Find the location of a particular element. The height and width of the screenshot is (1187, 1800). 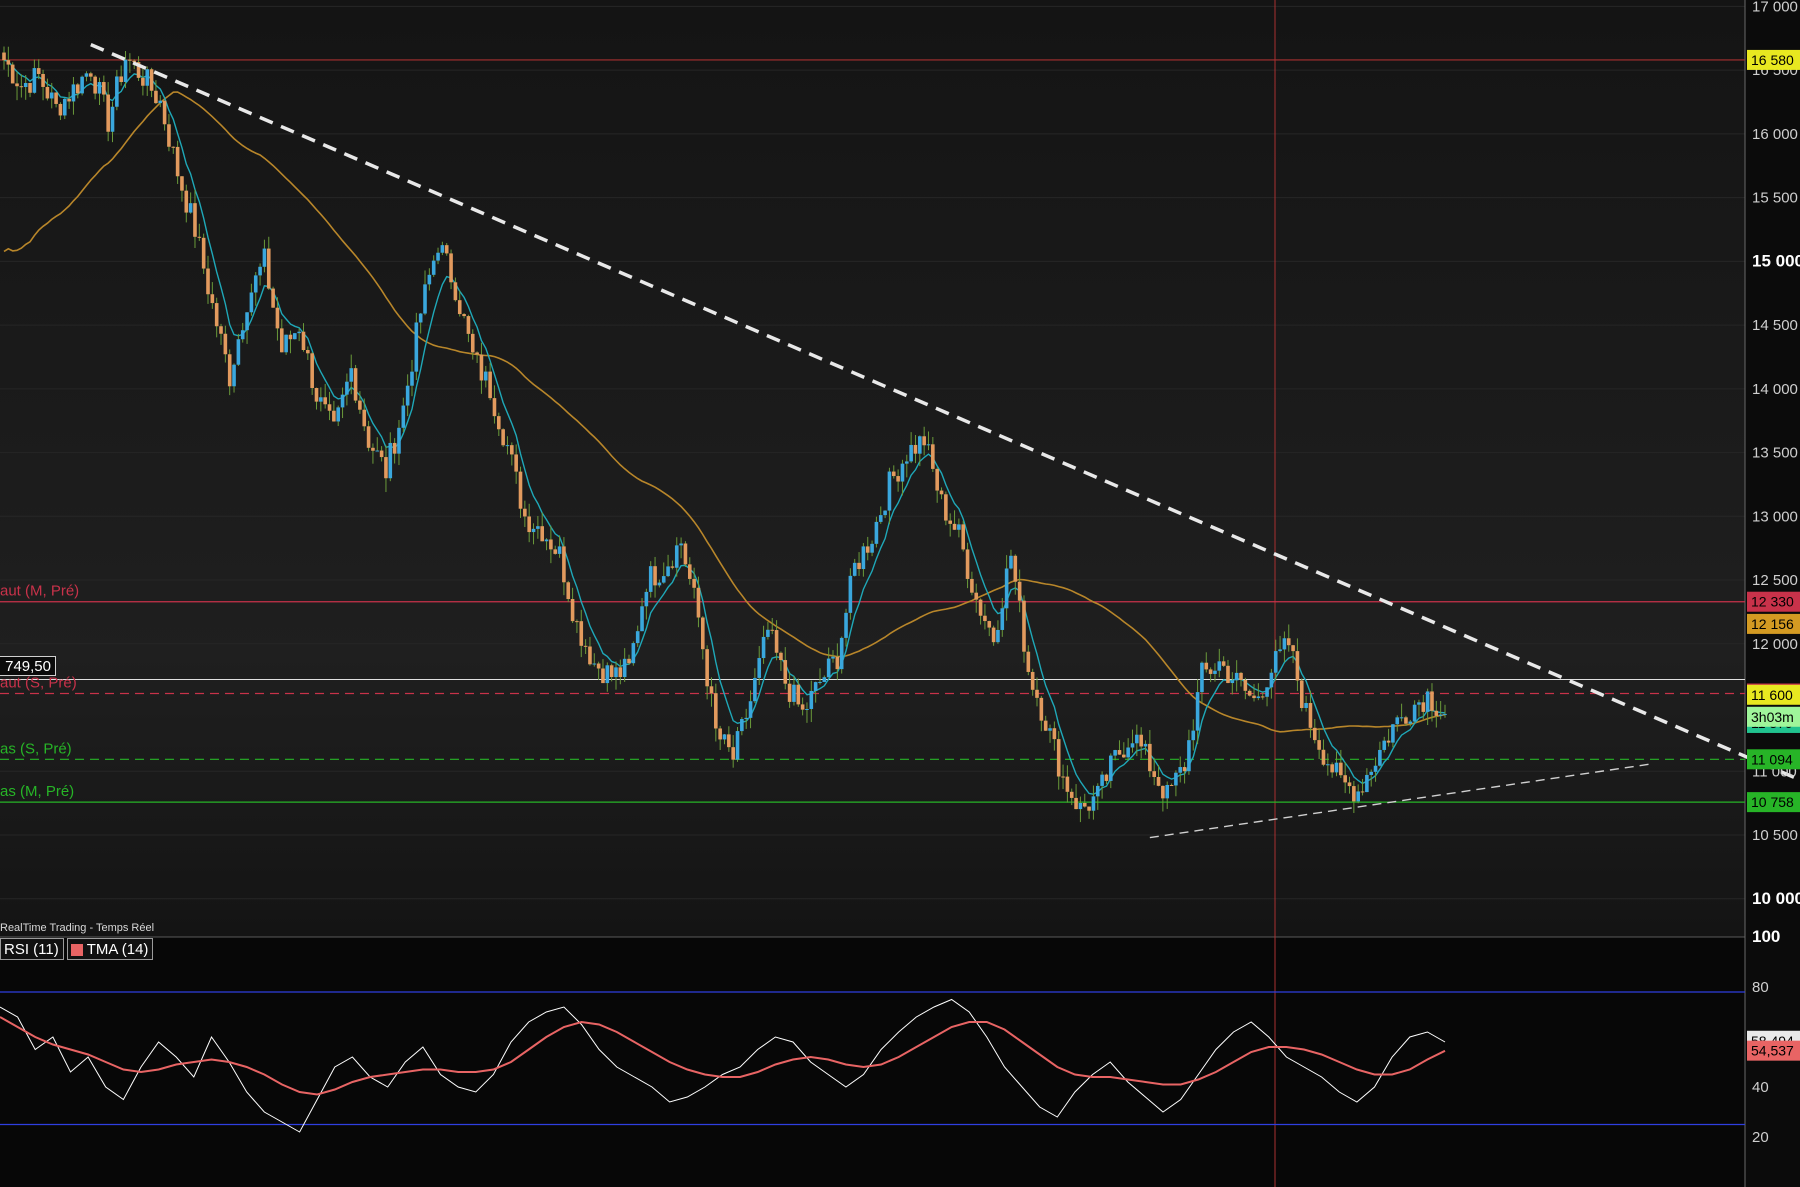

legend-tma-label: TMA (14) is located at coordinates (117, 949).